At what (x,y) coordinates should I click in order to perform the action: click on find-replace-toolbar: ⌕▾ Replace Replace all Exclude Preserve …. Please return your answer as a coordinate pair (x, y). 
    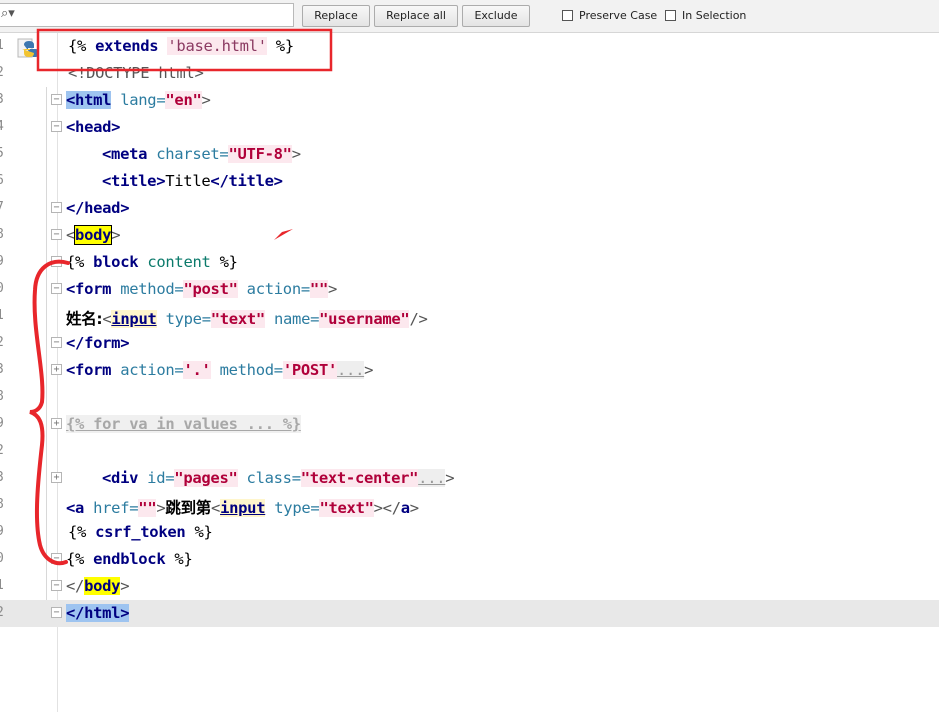
    Looking at the image, I should click on (469, 16).